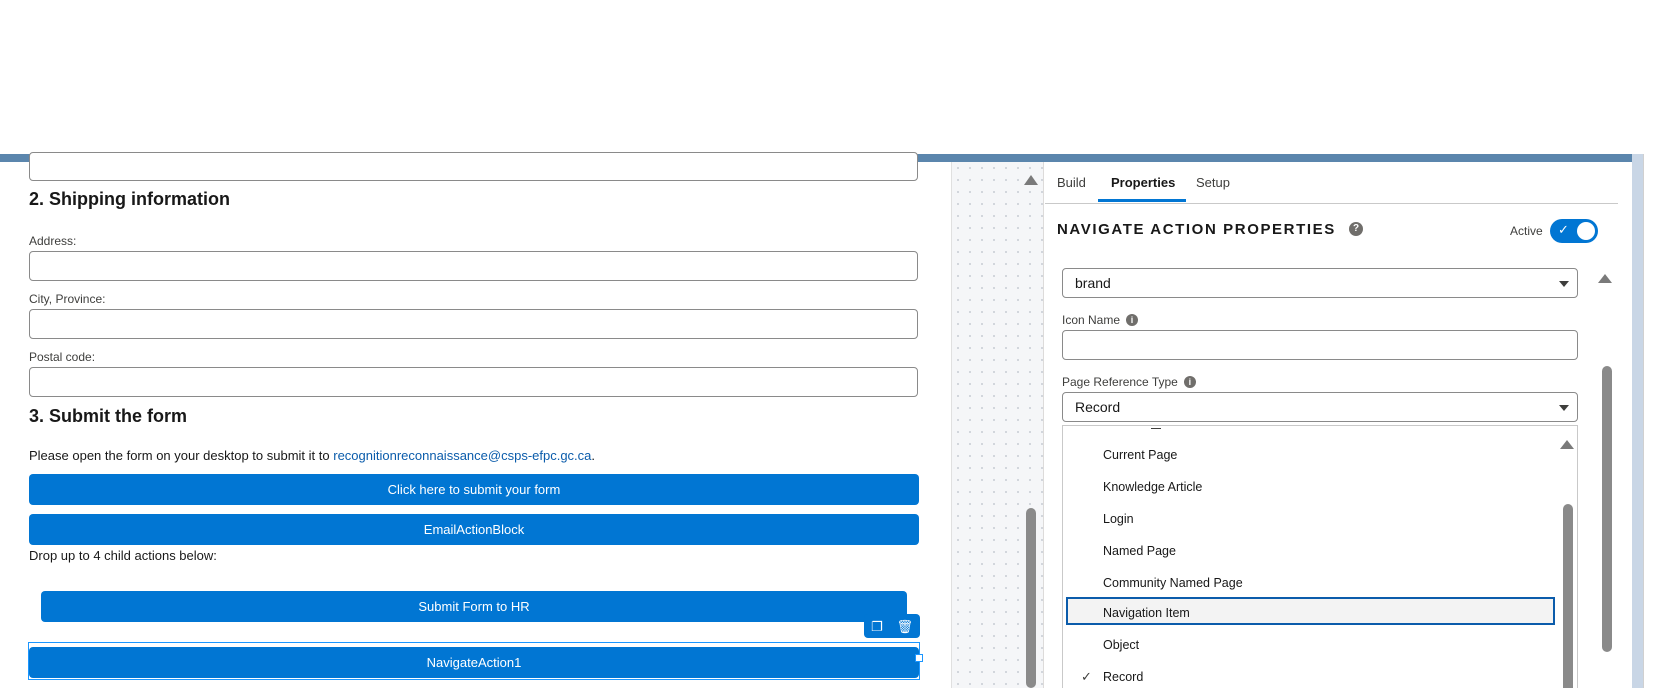  What do you see at coordinates (1139, 551) in the screenshot?
I see `dropdown-option-named-page: Named Page` at bounding box center [1139, 551].